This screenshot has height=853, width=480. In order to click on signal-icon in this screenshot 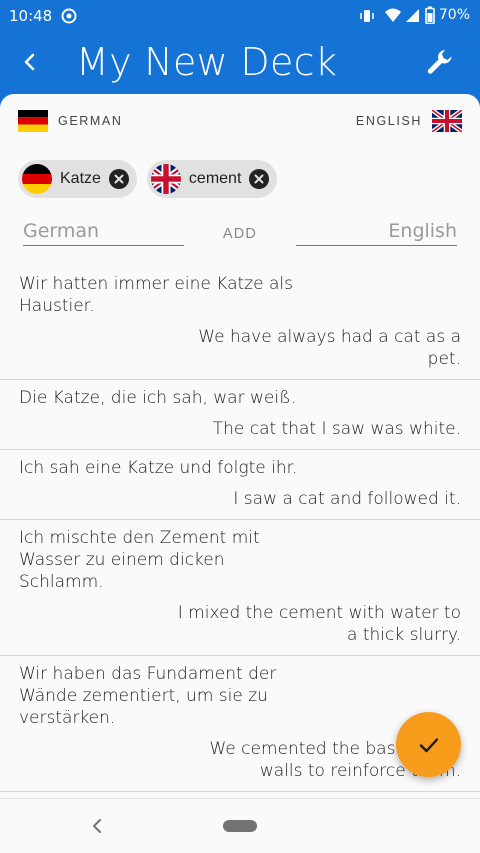, I will do `click(412, 15)`.